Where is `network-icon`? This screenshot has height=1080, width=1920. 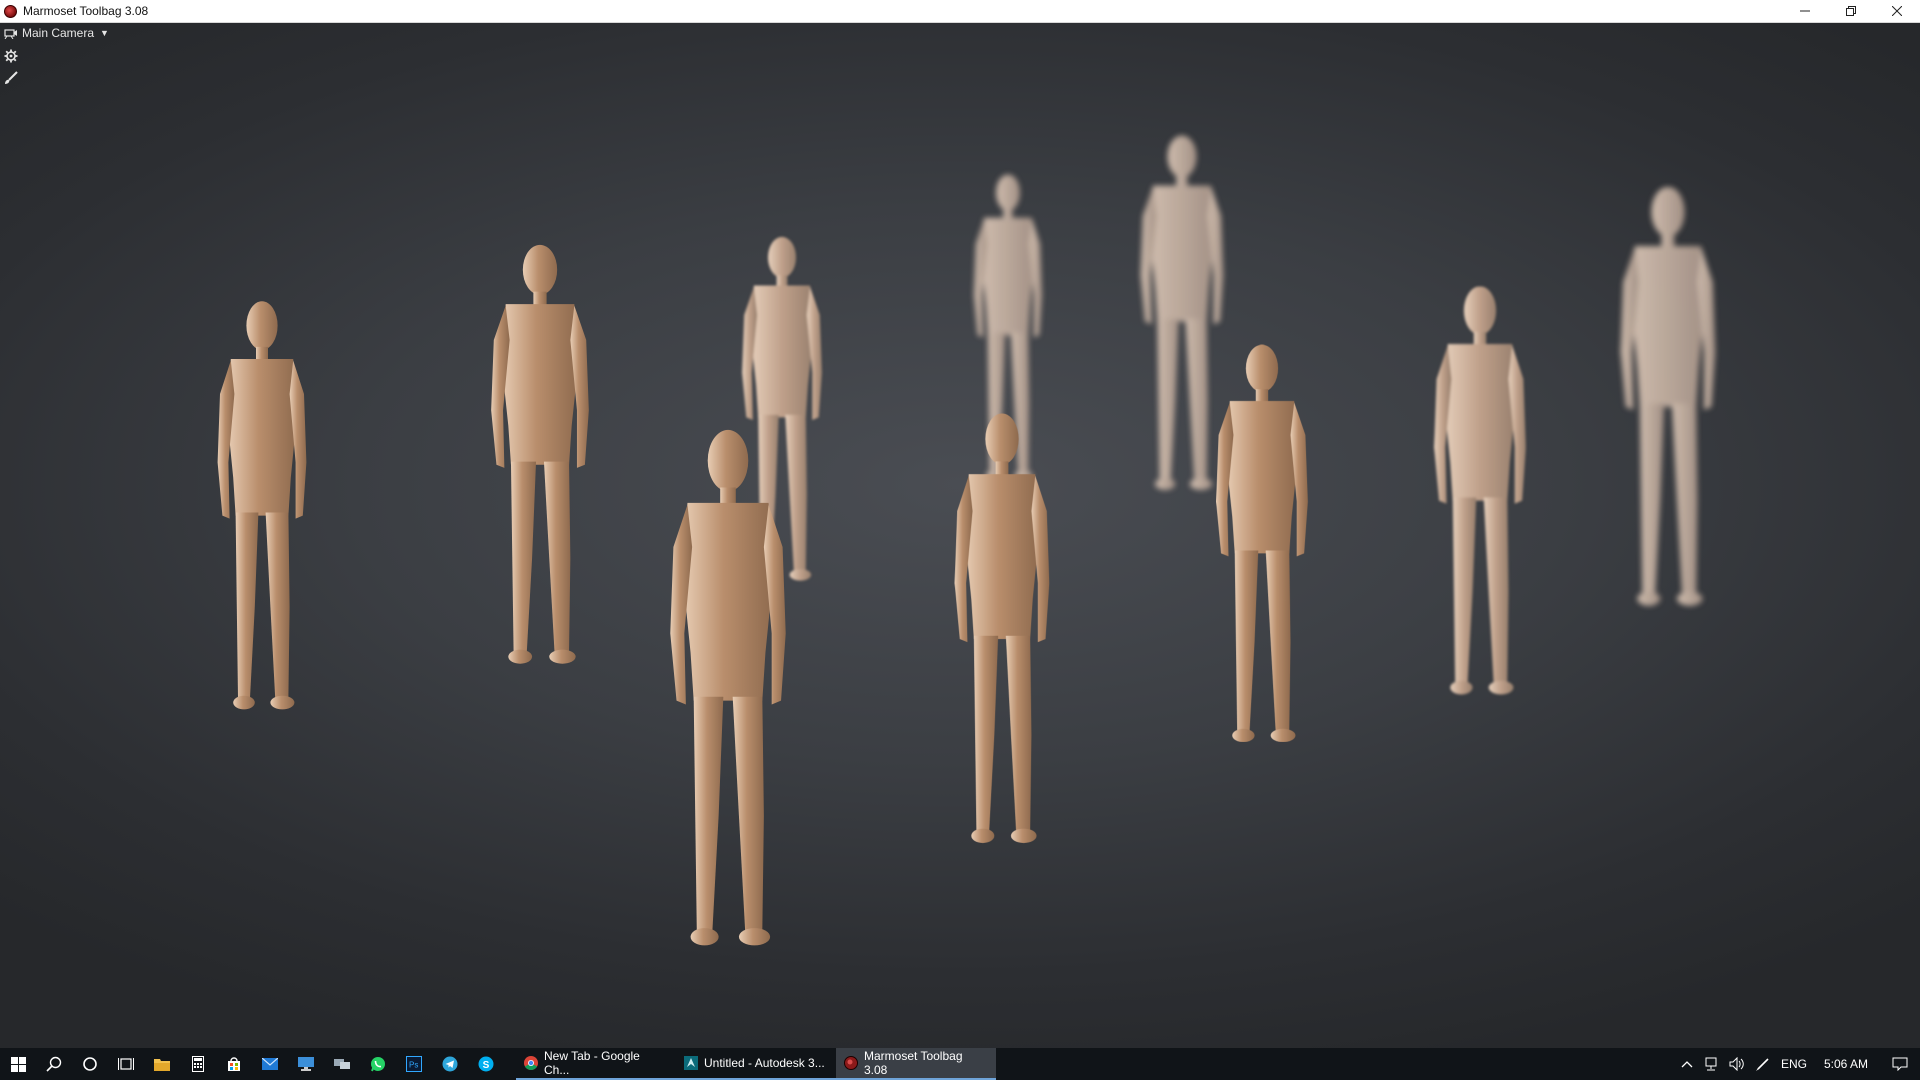 network-icon is located at coordinates (1711, 1064).